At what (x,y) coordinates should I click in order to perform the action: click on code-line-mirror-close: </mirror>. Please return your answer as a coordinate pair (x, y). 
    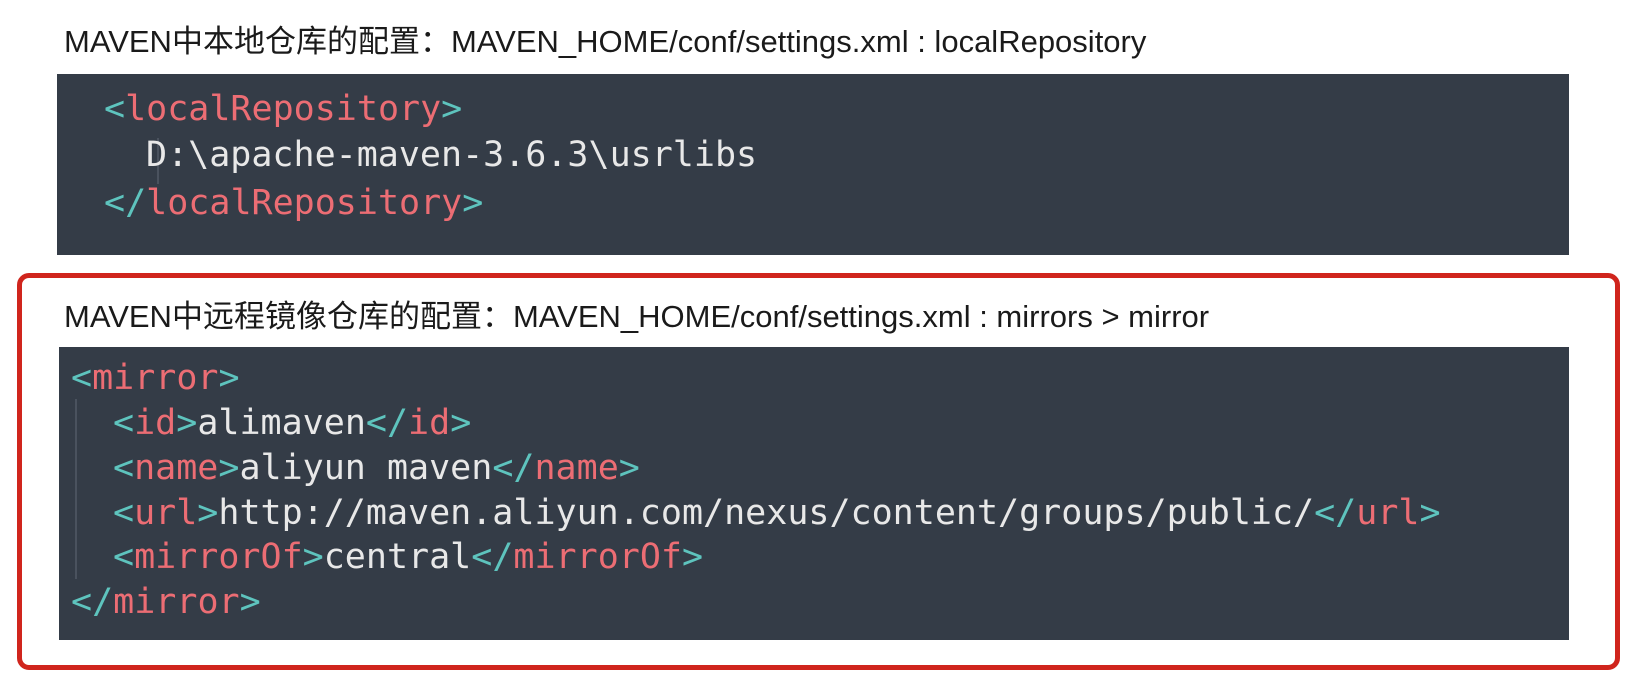
    Looking at the image, I should click on (166, 602).